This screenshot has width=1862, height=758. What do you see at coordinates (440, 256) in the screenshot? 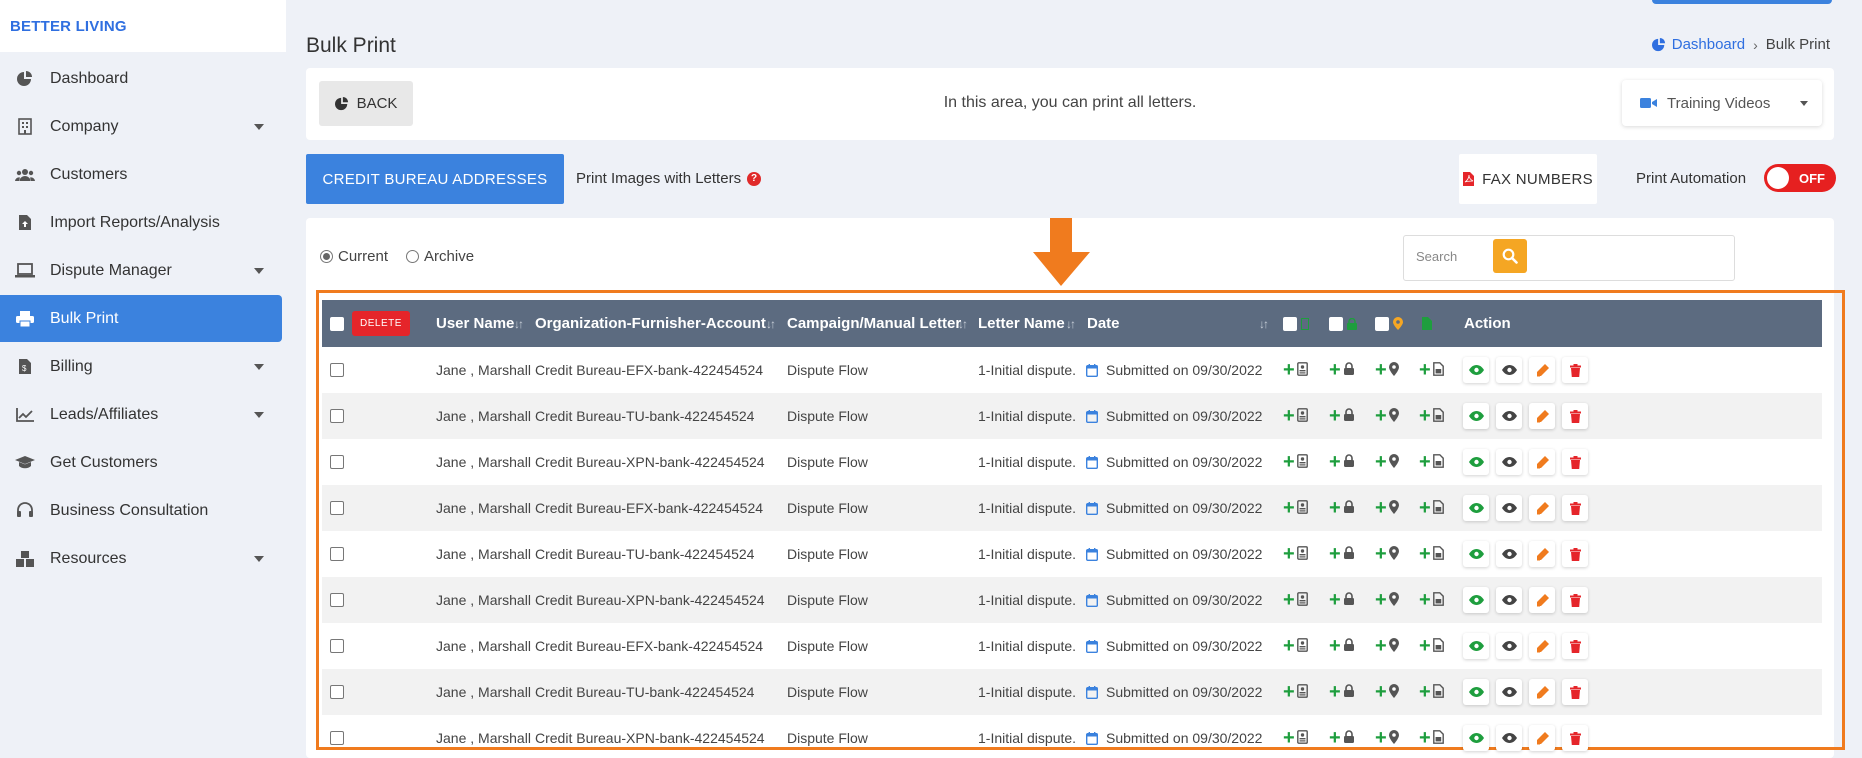
I see `radio-archive: Archive` at bounding box center [440, 256].